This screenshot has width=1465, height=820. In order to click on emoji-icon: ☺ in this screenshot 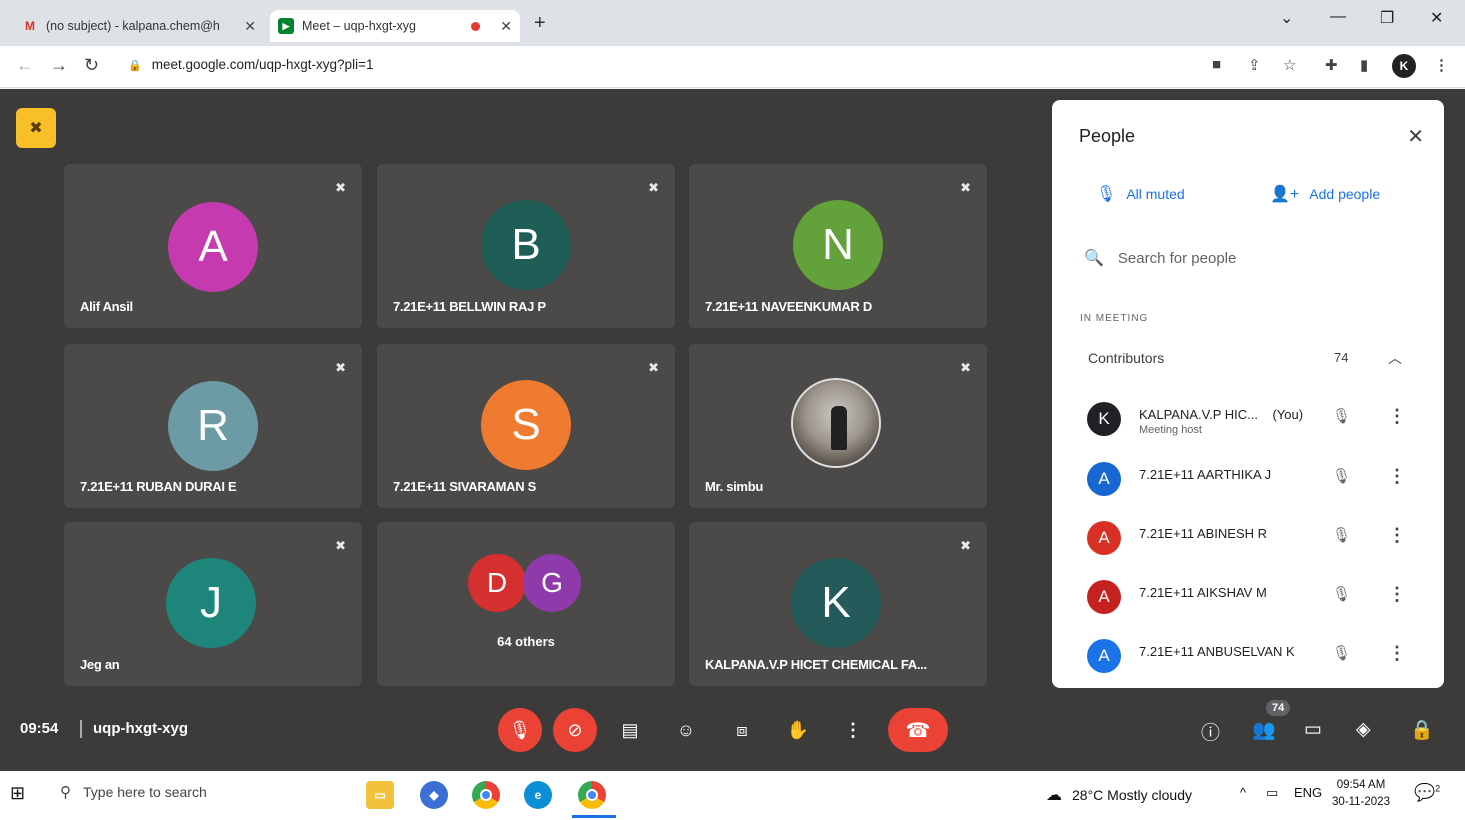, I will do `click(686, 729)`.